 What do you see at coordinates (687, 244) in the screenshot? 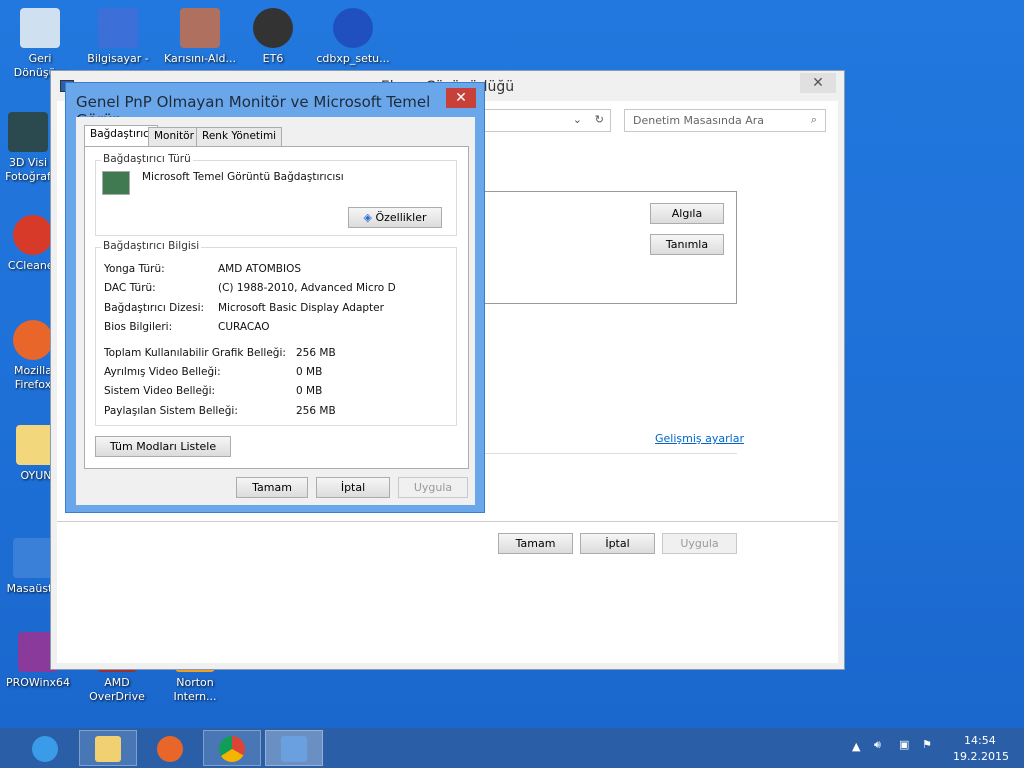
I see `identify-button: Tanımla` at bounding box center [687, 244].